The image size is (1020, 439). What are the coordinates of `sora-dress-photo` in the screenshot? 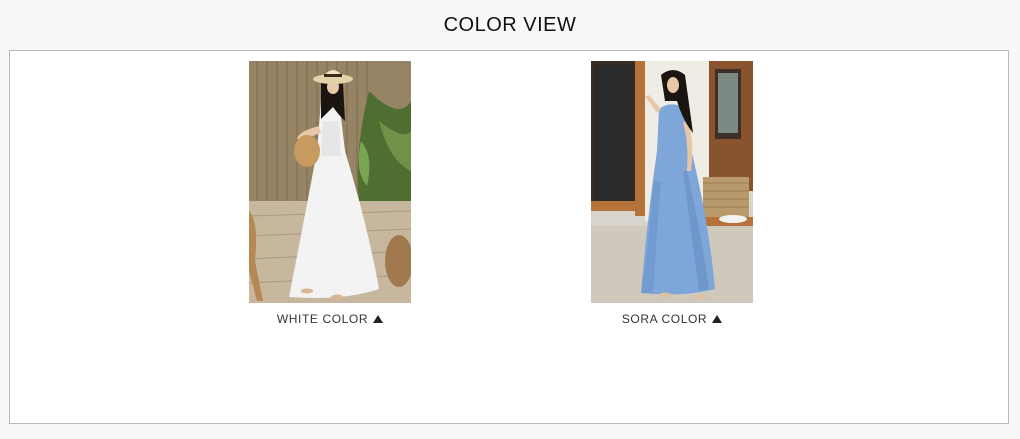 It's located at (672, 182).